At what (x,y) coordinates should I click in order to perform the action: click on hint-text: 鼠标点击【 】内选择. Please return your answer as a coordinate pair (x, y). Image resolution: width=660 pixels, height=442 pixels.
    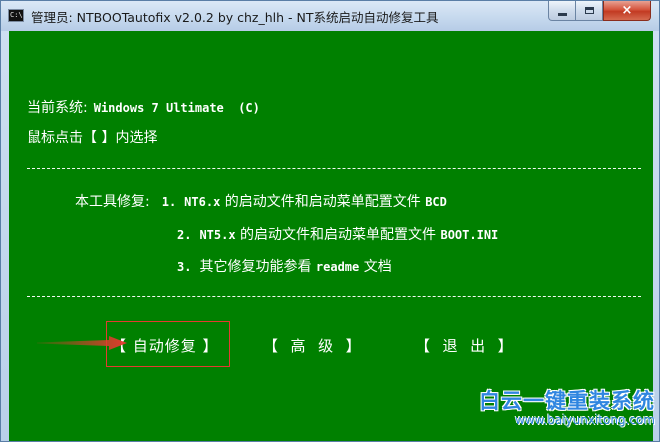
    Looking at the image, I should click on (92, 138).